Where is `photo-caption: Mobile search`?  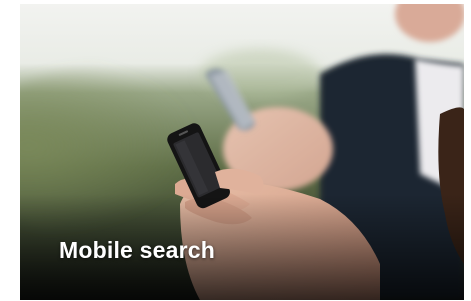 photo-caption: Mobile search is located at coordinates (137, 250).